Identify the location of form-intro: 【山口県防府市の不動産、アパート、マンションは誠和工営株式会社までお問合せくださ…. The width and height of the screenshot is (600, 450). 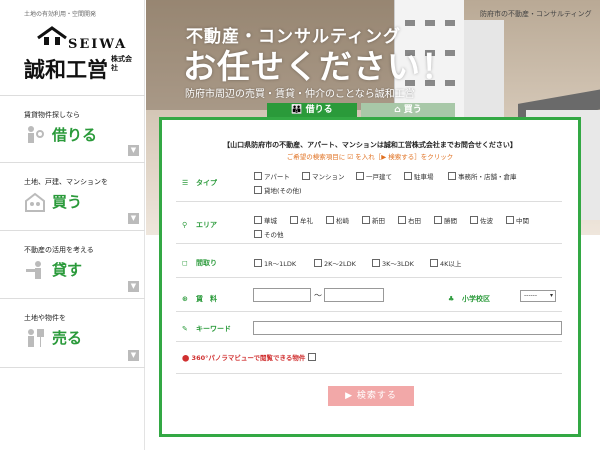
(370, 145).